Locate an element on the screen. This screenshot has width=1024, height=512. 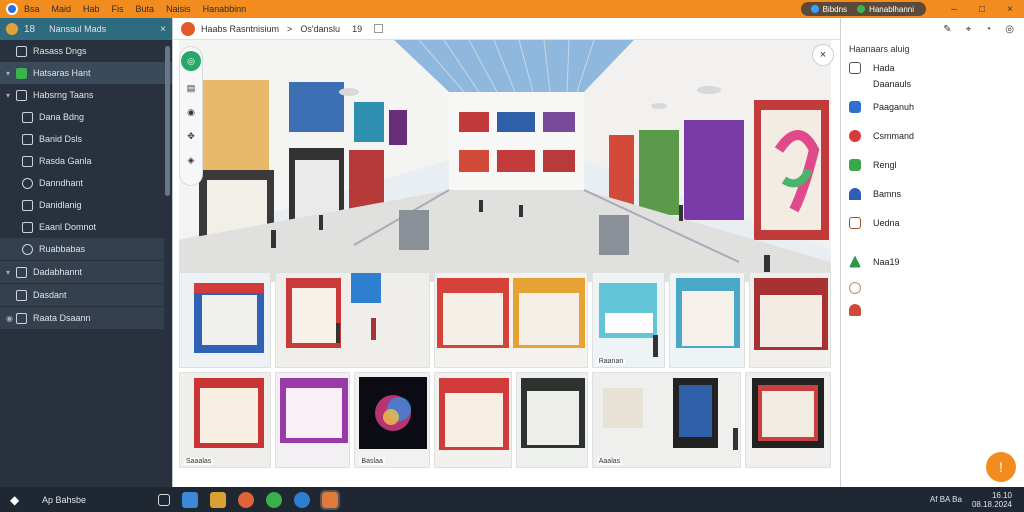
sidebar-item-label: Banid Dsls is located at coordinates (61, 139).